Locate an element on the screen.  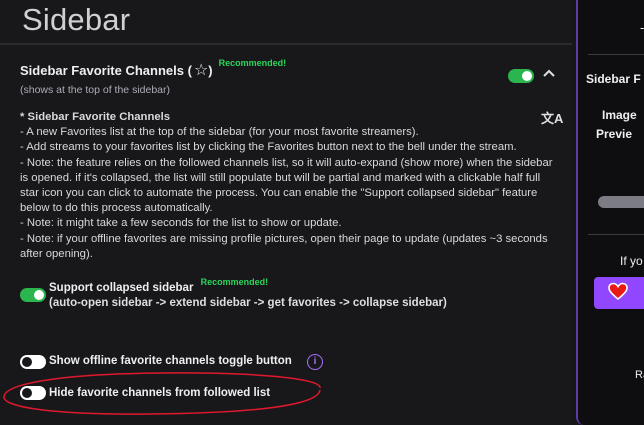
page-title: Sidebar is located at coordinates (76, 19).